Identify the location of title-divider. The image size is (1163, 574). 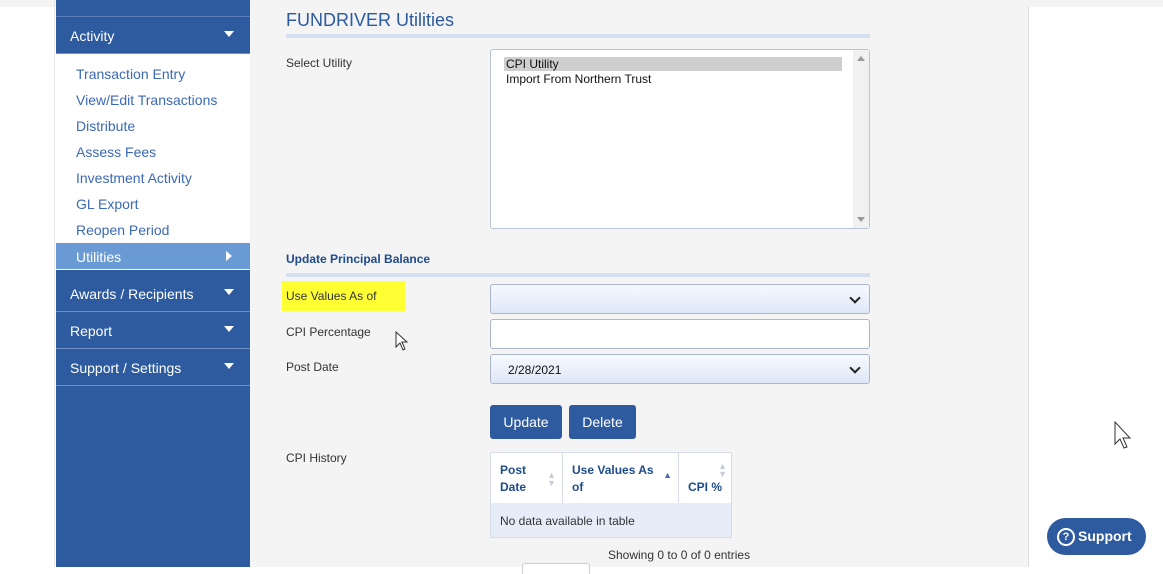
(578, 36).